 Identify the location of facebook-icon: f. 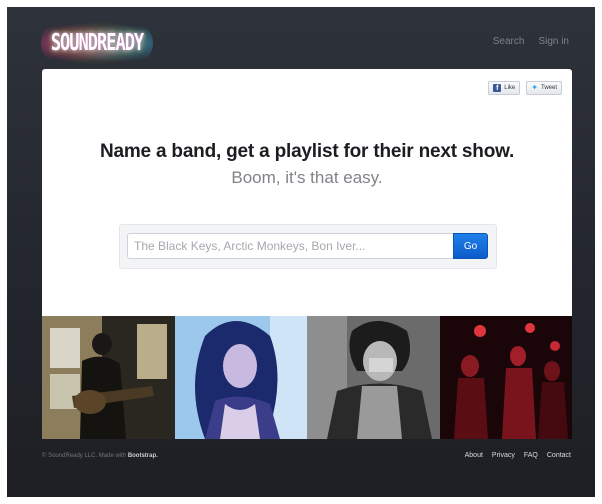
(497, 88).